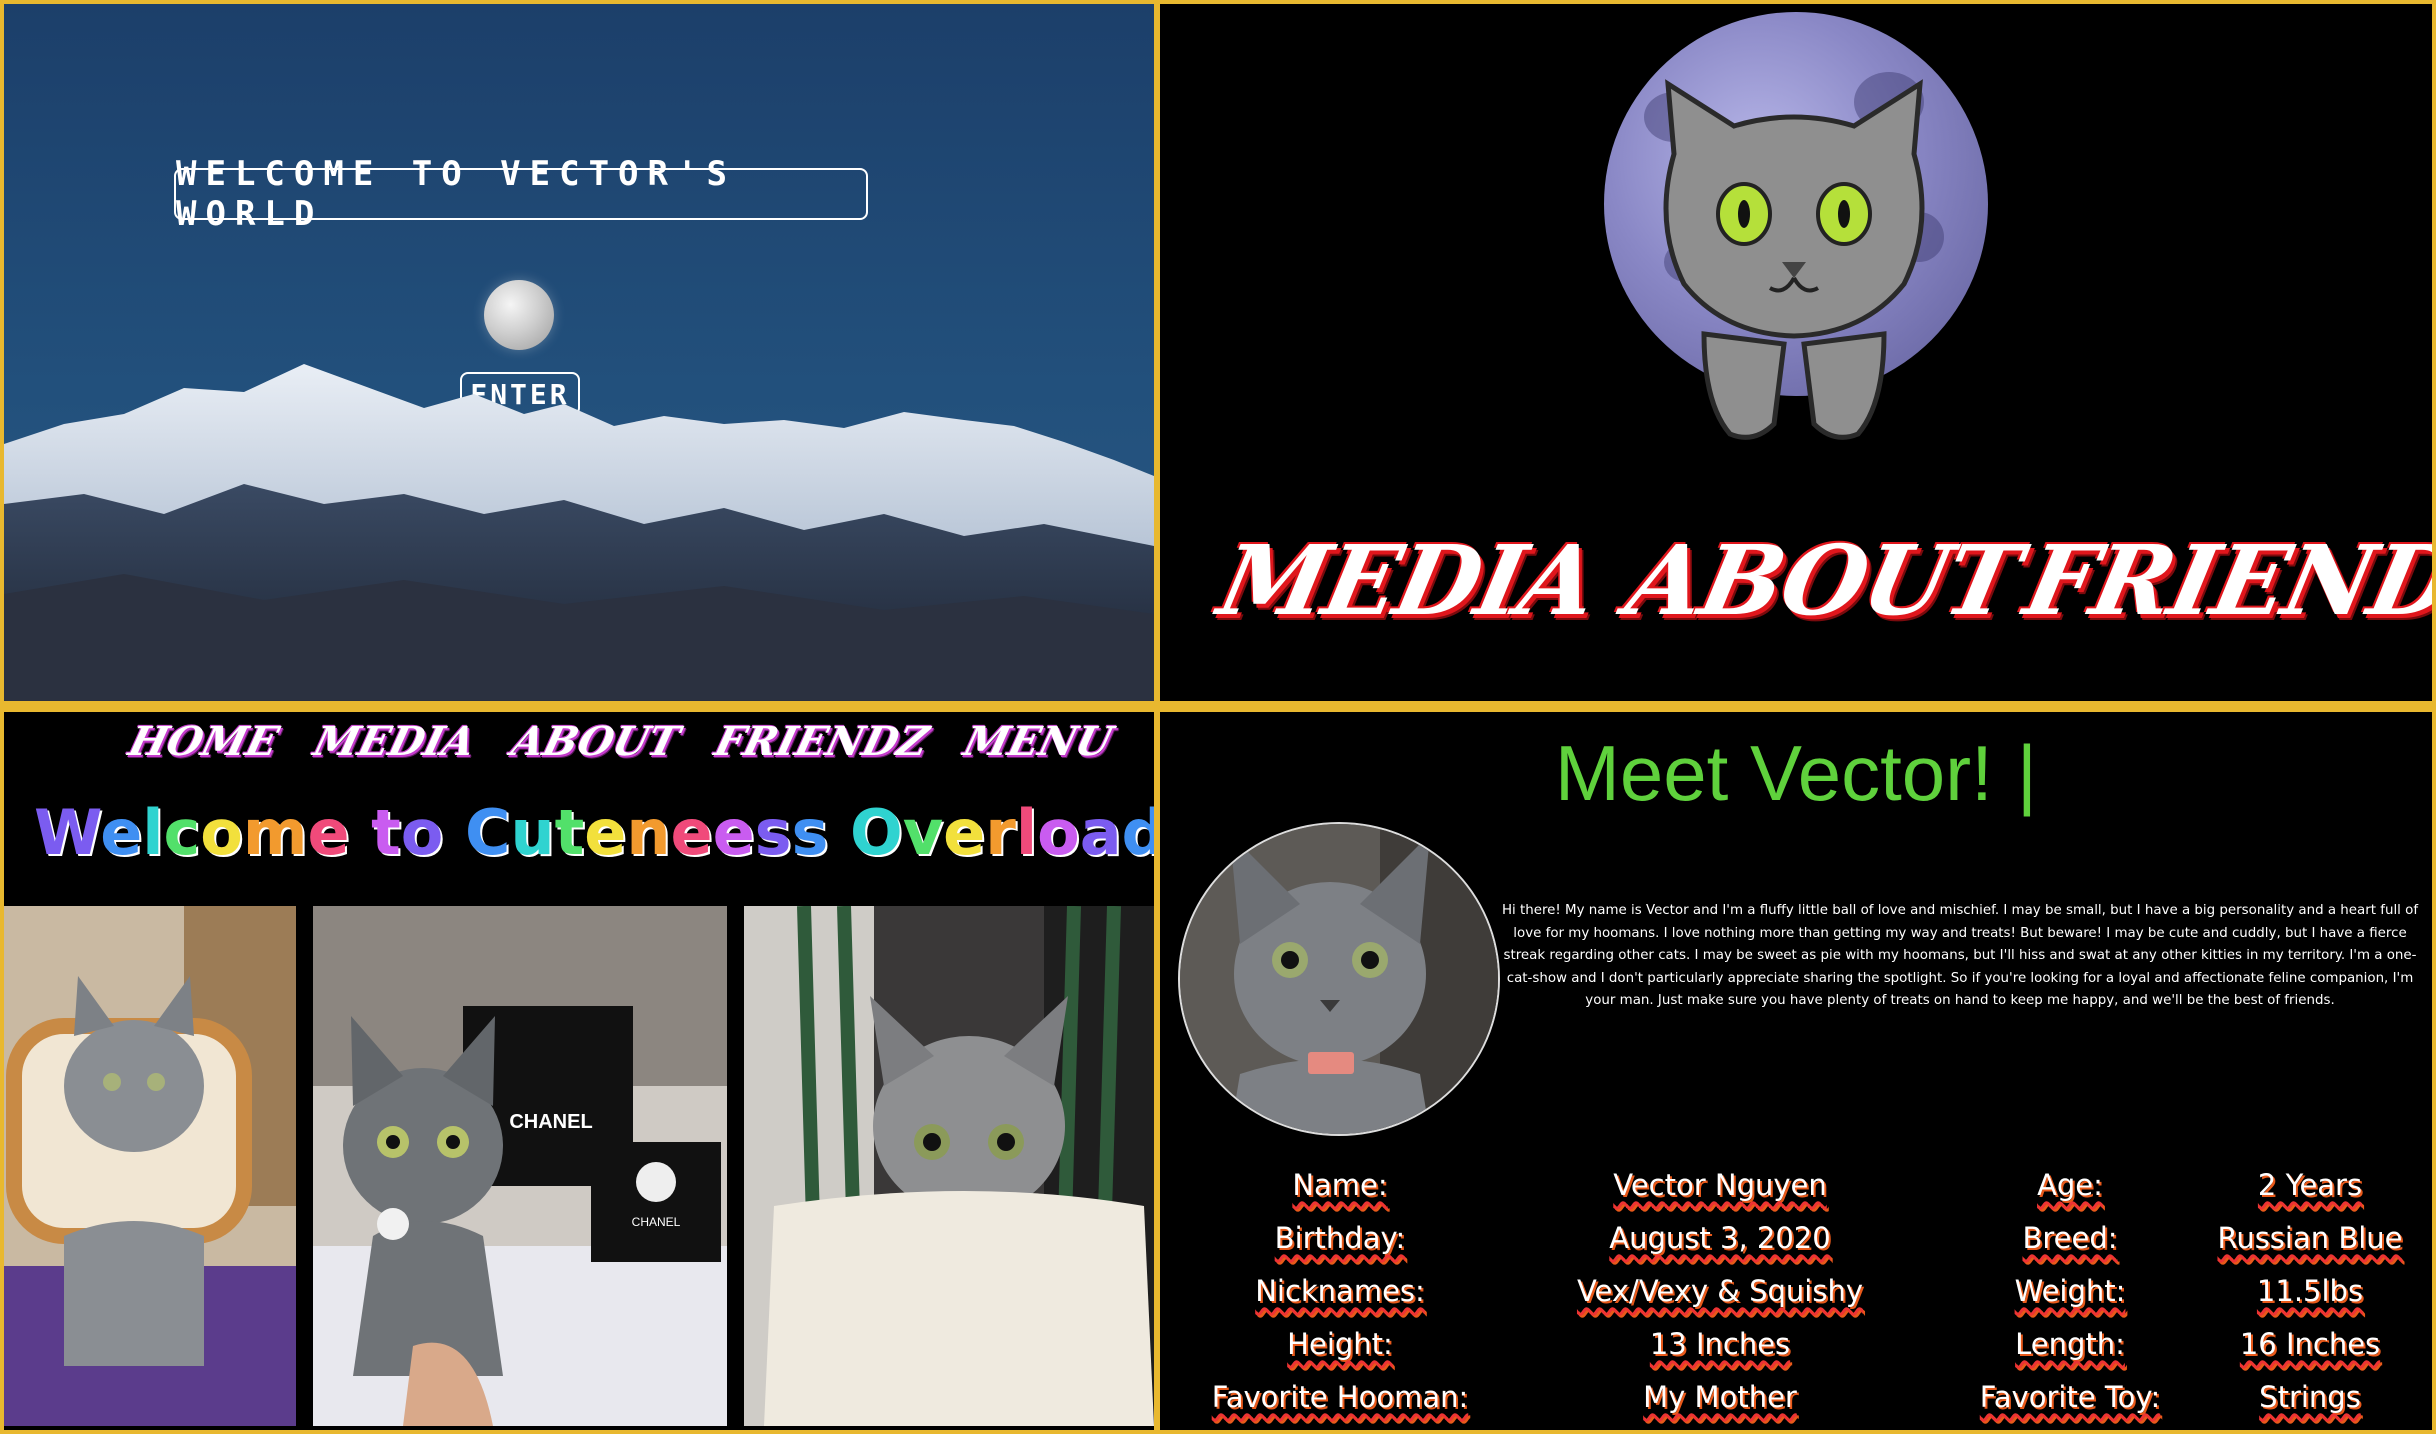 The image size is (2436, 1434). Describe the element at coordinates (1340, 1397) in the screenshot. I see `info-label: Favorite Hooman:` at that location.